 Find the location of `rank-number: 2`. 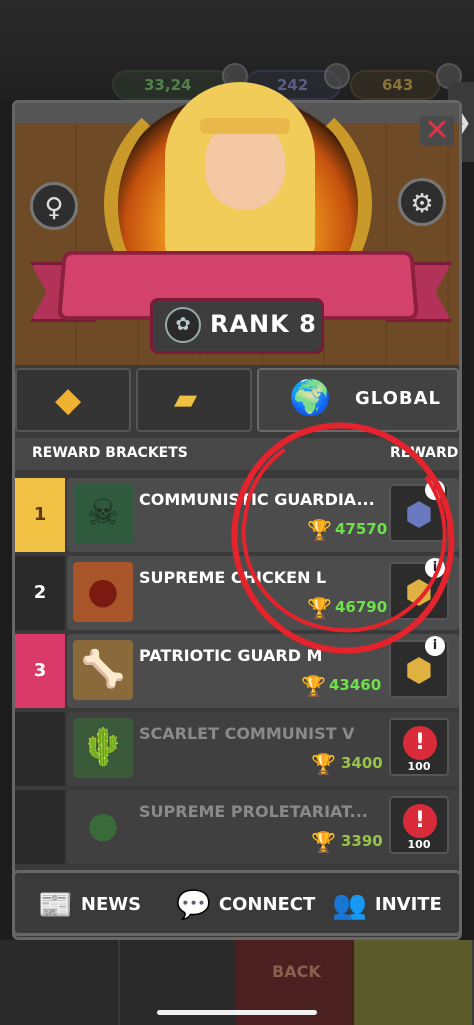

rank-number: 2 is located at coordinates (40, 593).